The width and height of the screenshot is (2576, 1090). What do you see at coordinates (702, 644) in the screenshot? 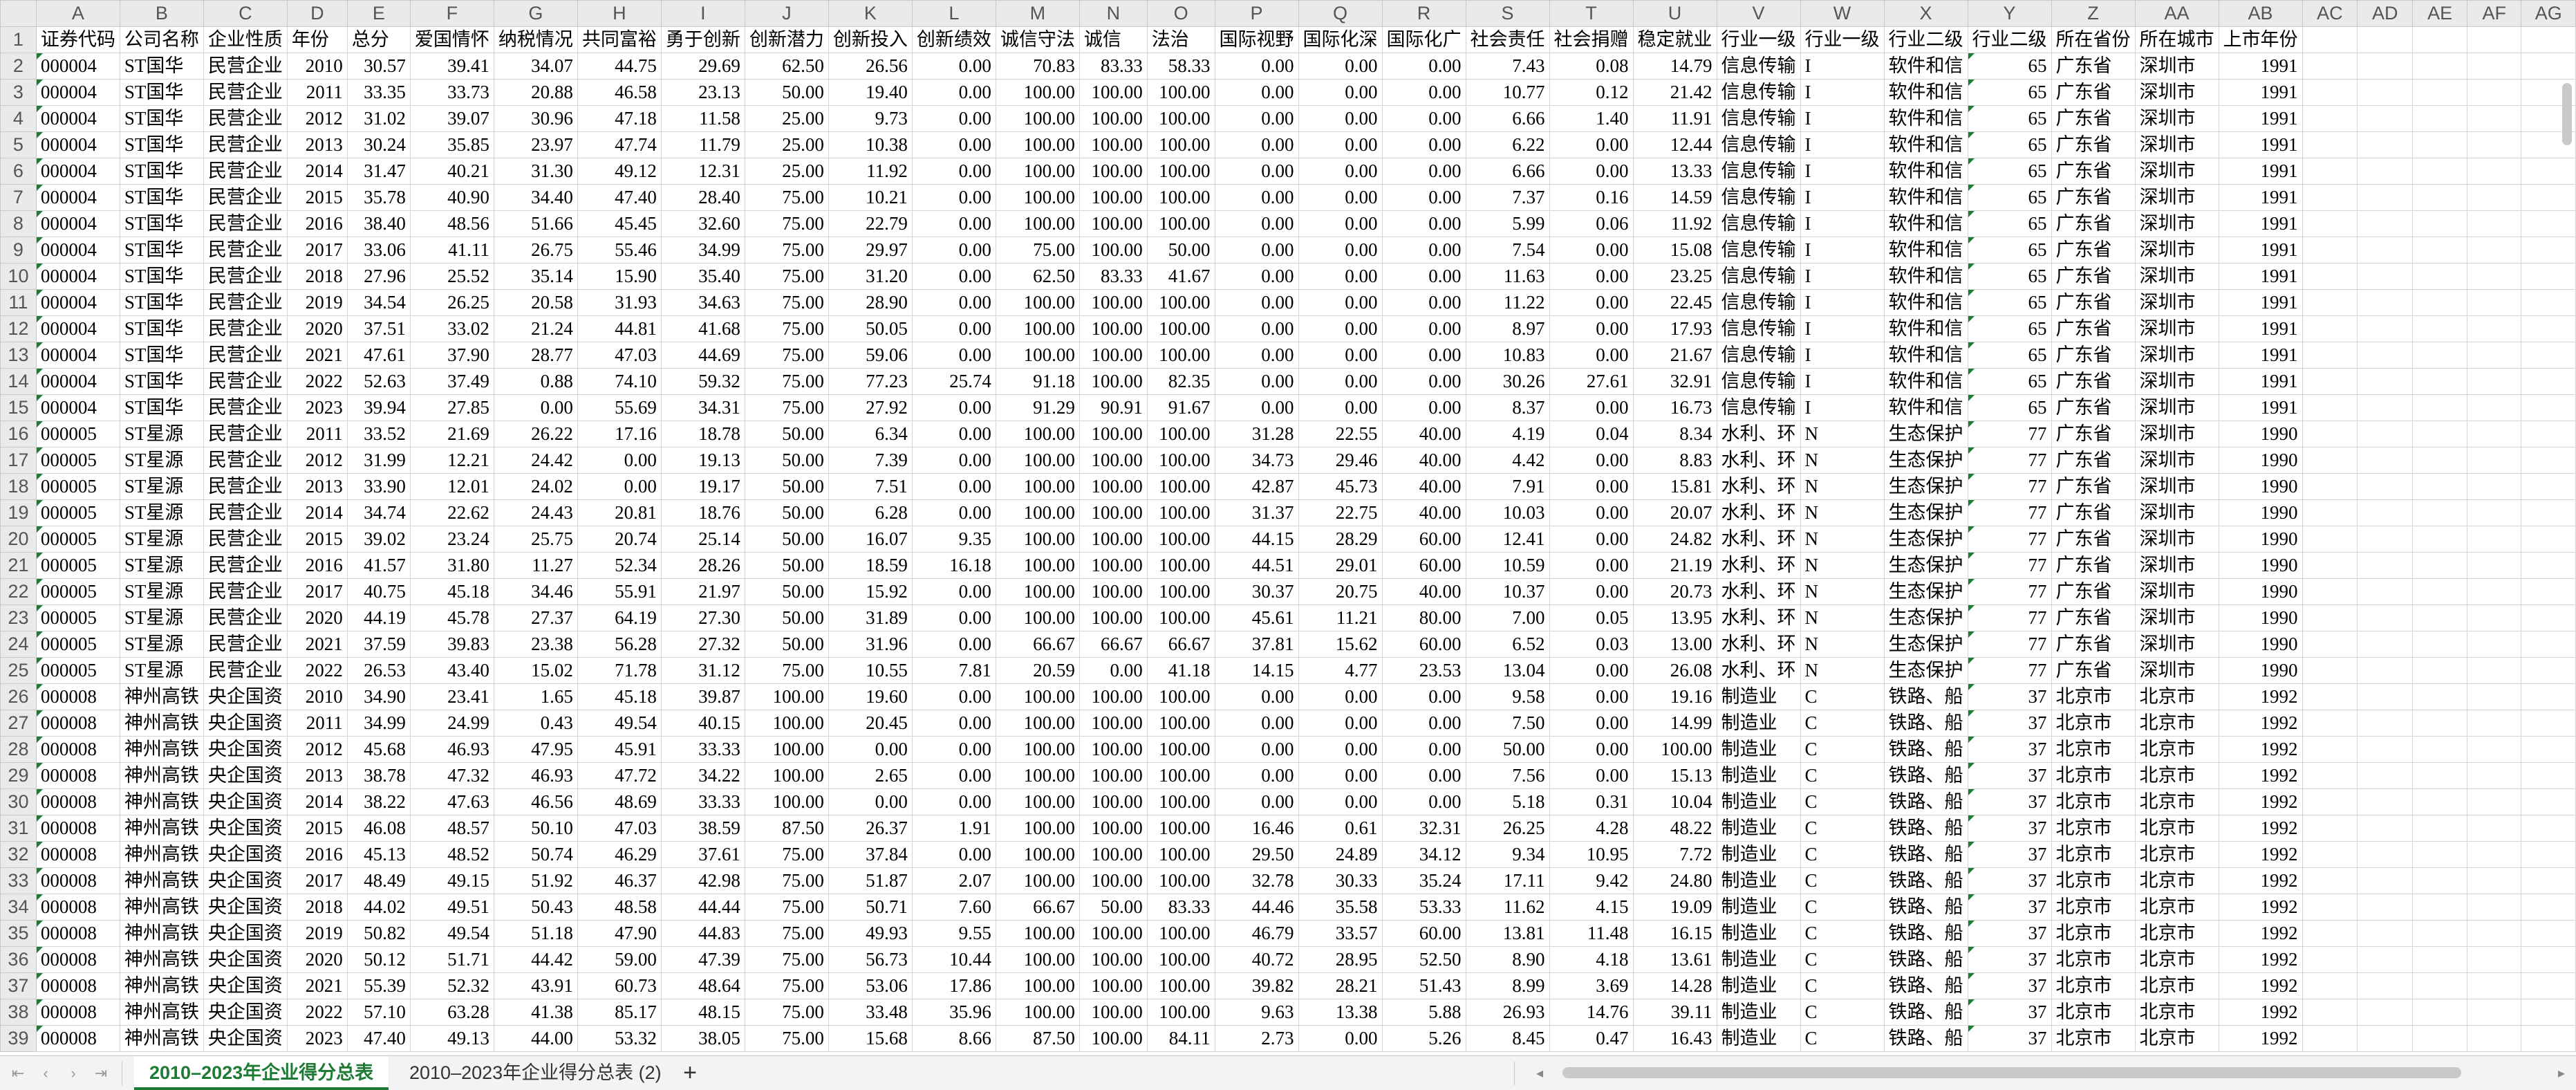
I see `grid-cell: 27.32` at bounding box center [702, 644].